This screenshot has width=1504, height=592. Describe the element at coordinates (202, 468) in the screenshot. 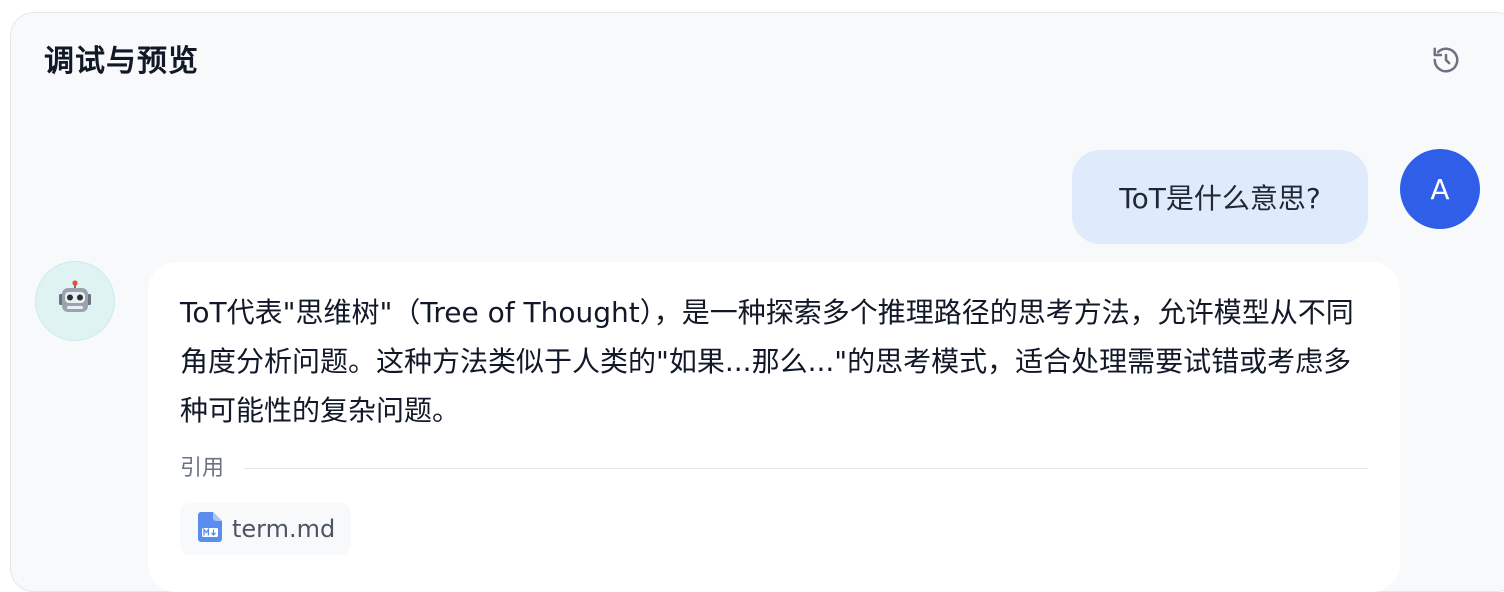

I see `citation-label: 引用` at that location.